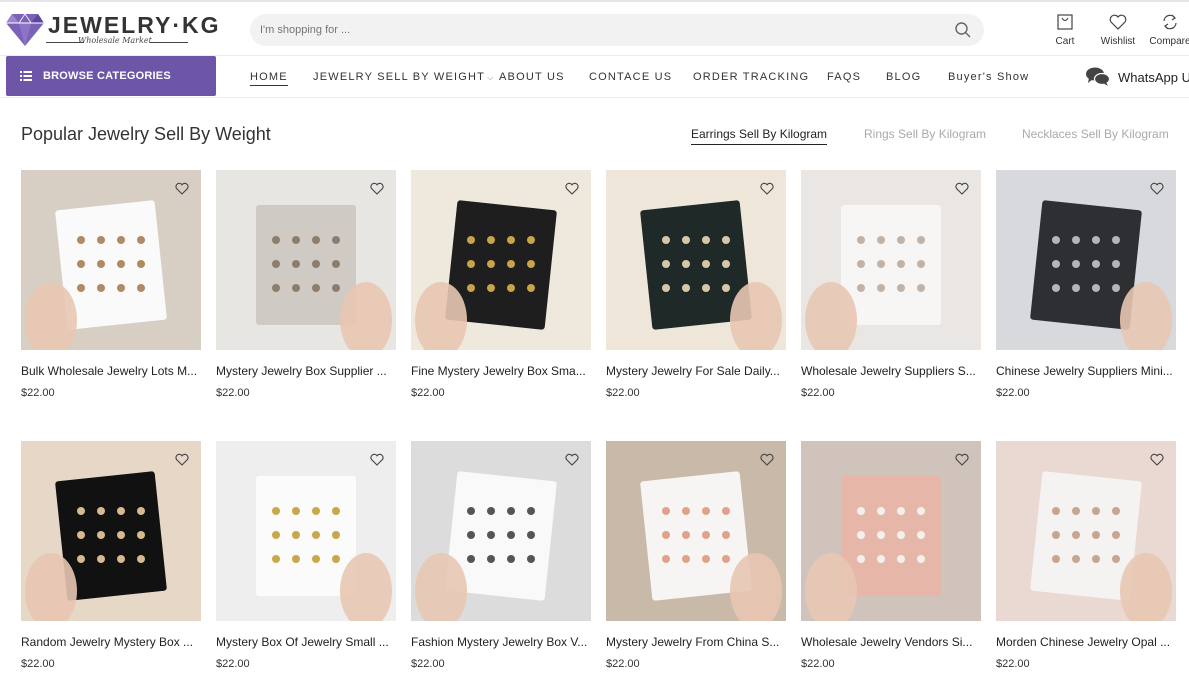  I want to click on product-card: Mystery Box Of Jewelry Small ... $22.00, so click(306, 555).